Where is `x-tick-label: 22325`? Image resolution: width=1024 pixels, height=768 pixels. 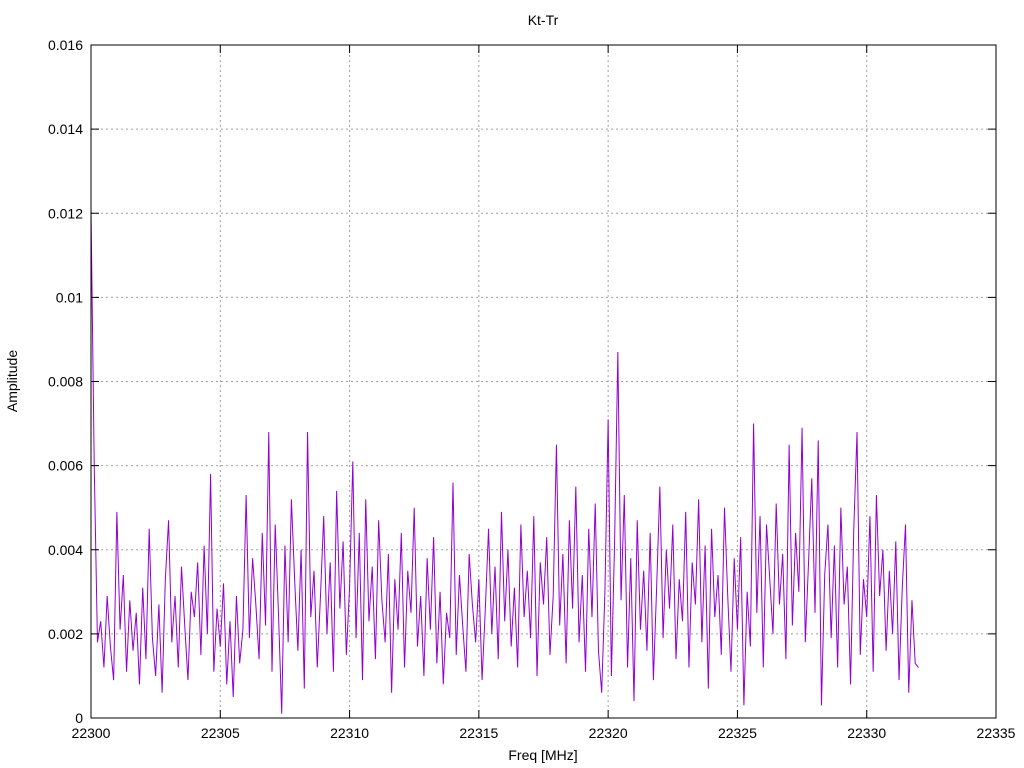 x-tick-label: 22325 is located at coordinates (737, 733).